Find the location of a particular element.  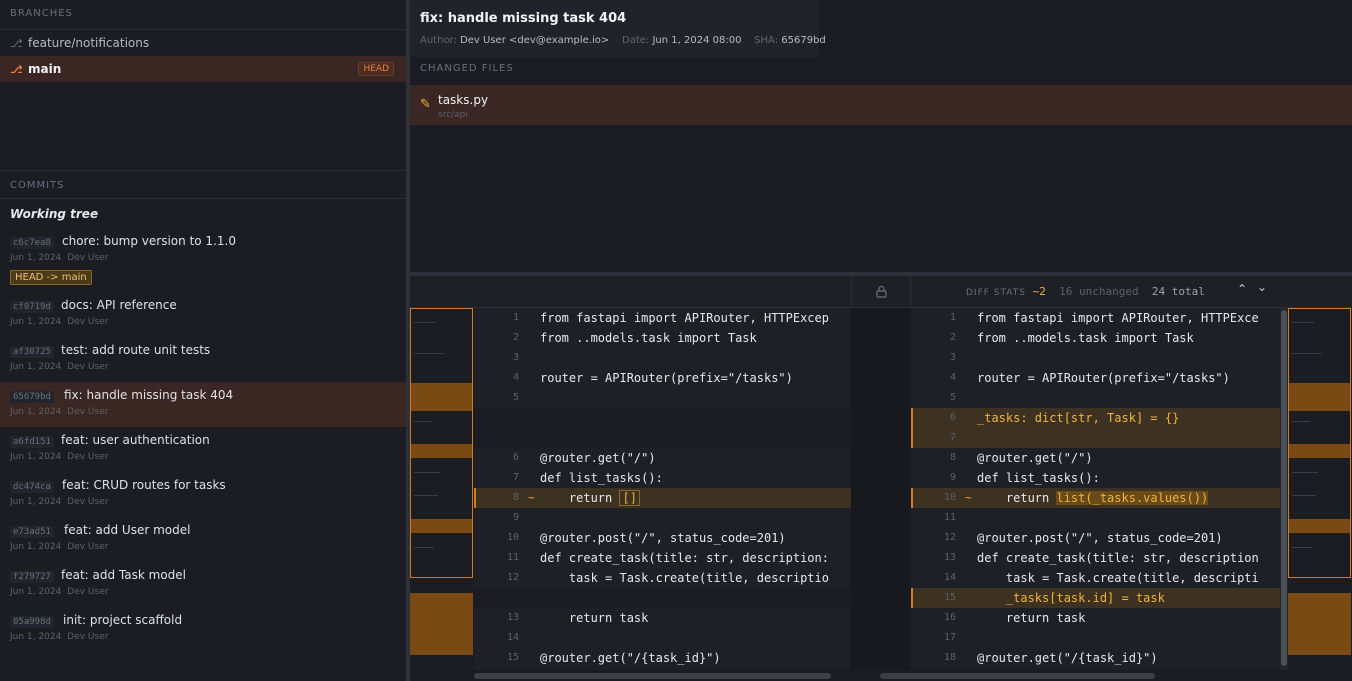

file-name: tasks.py is located at coordinates (463, 100).